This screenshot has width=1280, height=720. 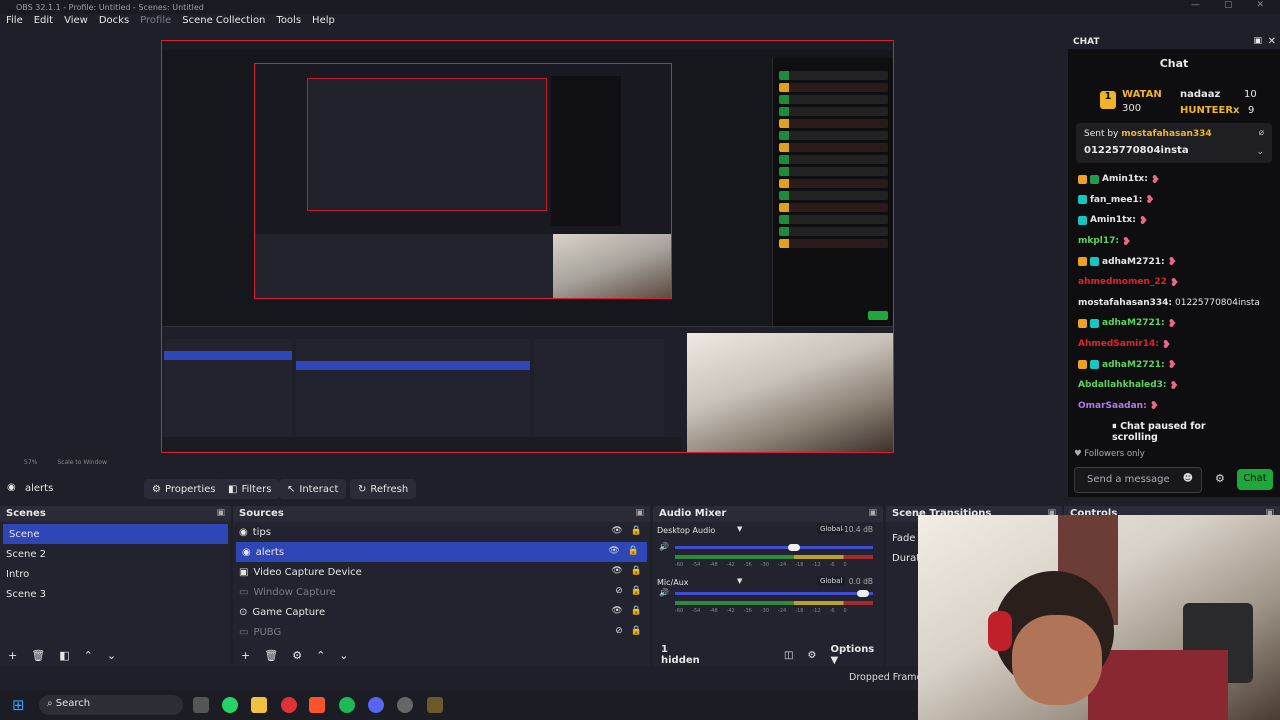 What do you see at coordinates (856, 655) in the screenshot?
I see `options-button: Options ▼` at bounding box center [856, 655].